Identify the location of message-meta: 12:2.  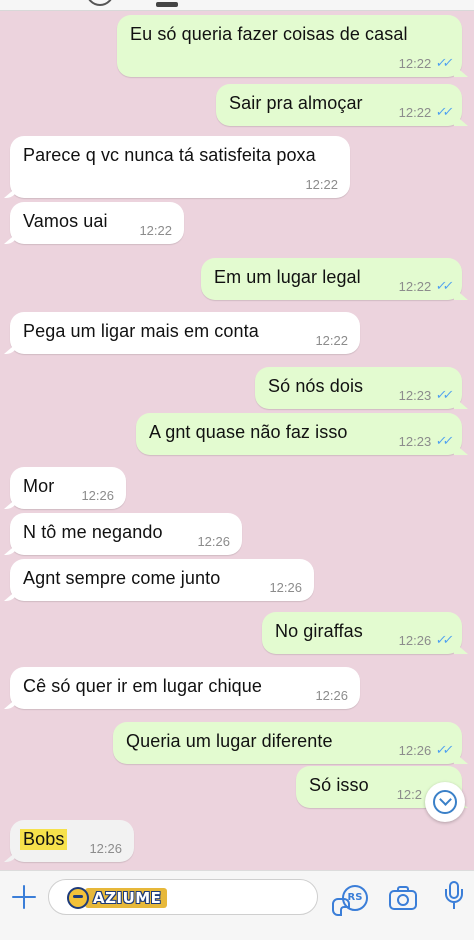
(409, 794).